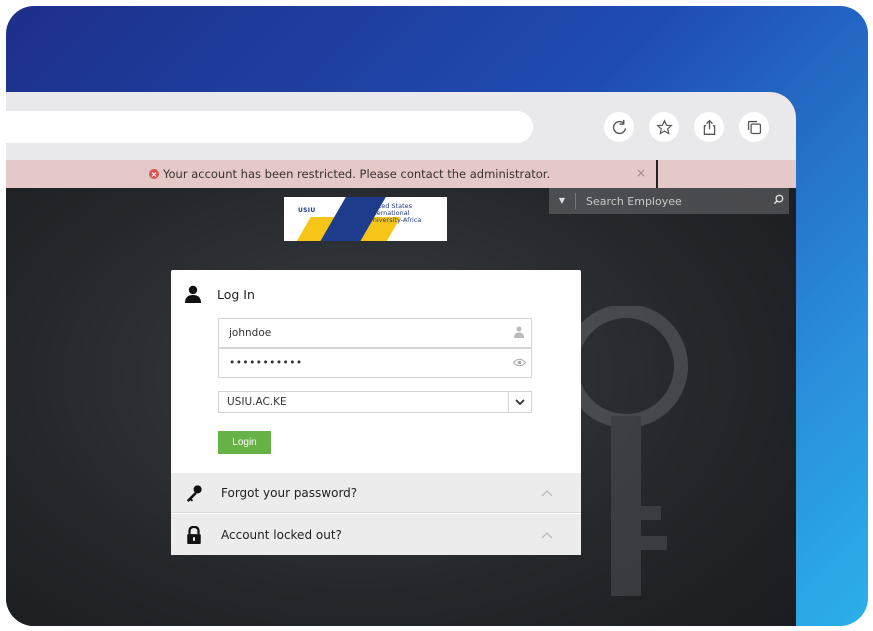 Image resolution: width=873 pixels, height=631 pixels. Describe the element at coordinates (519, 333) in the screenshot. I see `user-field-icon` at that location.